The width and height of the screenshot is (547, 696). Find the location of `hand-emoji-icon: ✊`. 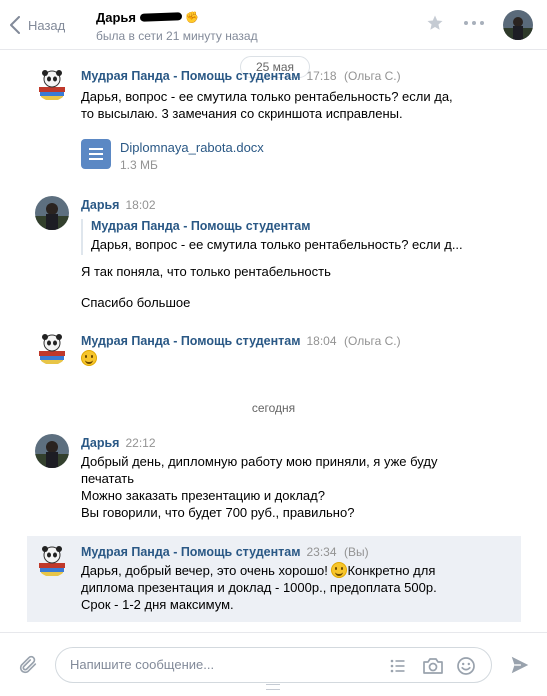

hand-emoji-icon: ✊ is located at coordinates (192, 17).